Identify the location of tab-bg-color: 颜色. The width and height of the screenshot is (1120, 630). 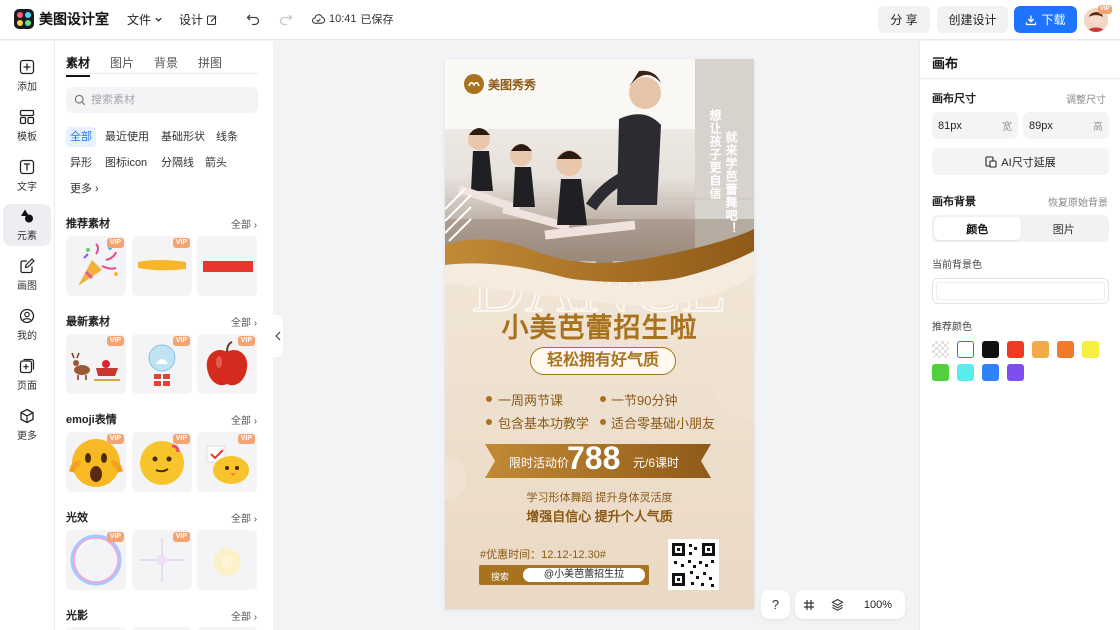
(977, 228).